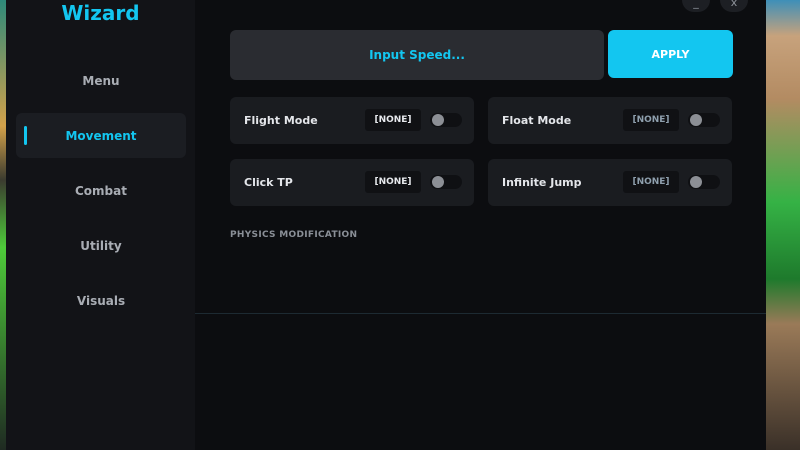 The height and width of the screenshot is (450, 800). What do you see at coordinates (268, 182) in the screenshot?
I see `toggle-label: Click TP` at bounding box center [268, 182].